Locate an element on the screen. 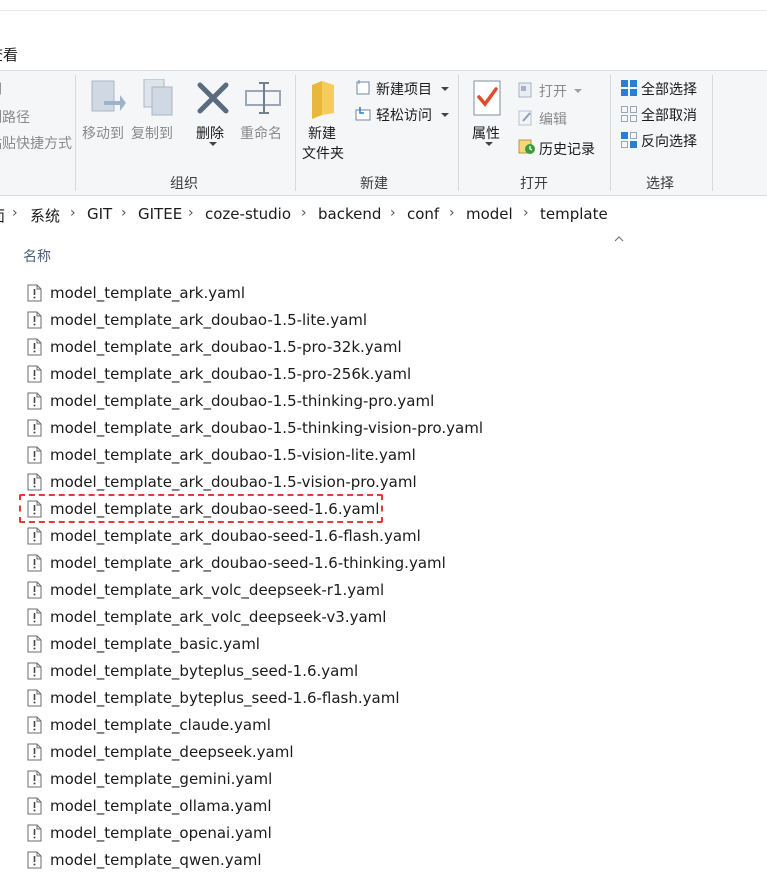 This screenshot has width=767, height=882. history-icon is located at coordinates (526, 146).